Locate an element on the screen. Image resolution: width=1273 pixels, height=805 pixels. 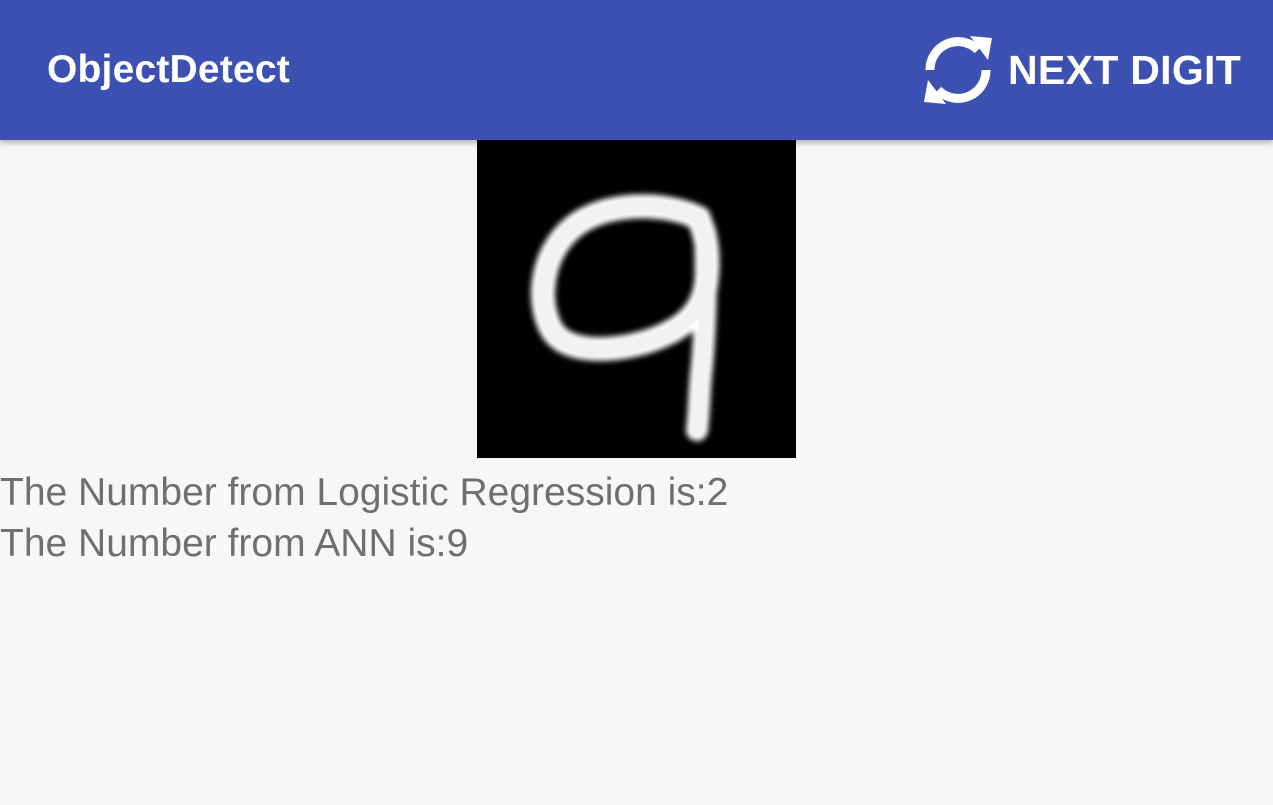
logistic-regression-result: The Number from Logistic Regression is:2 is located at coordinates (364, 492).